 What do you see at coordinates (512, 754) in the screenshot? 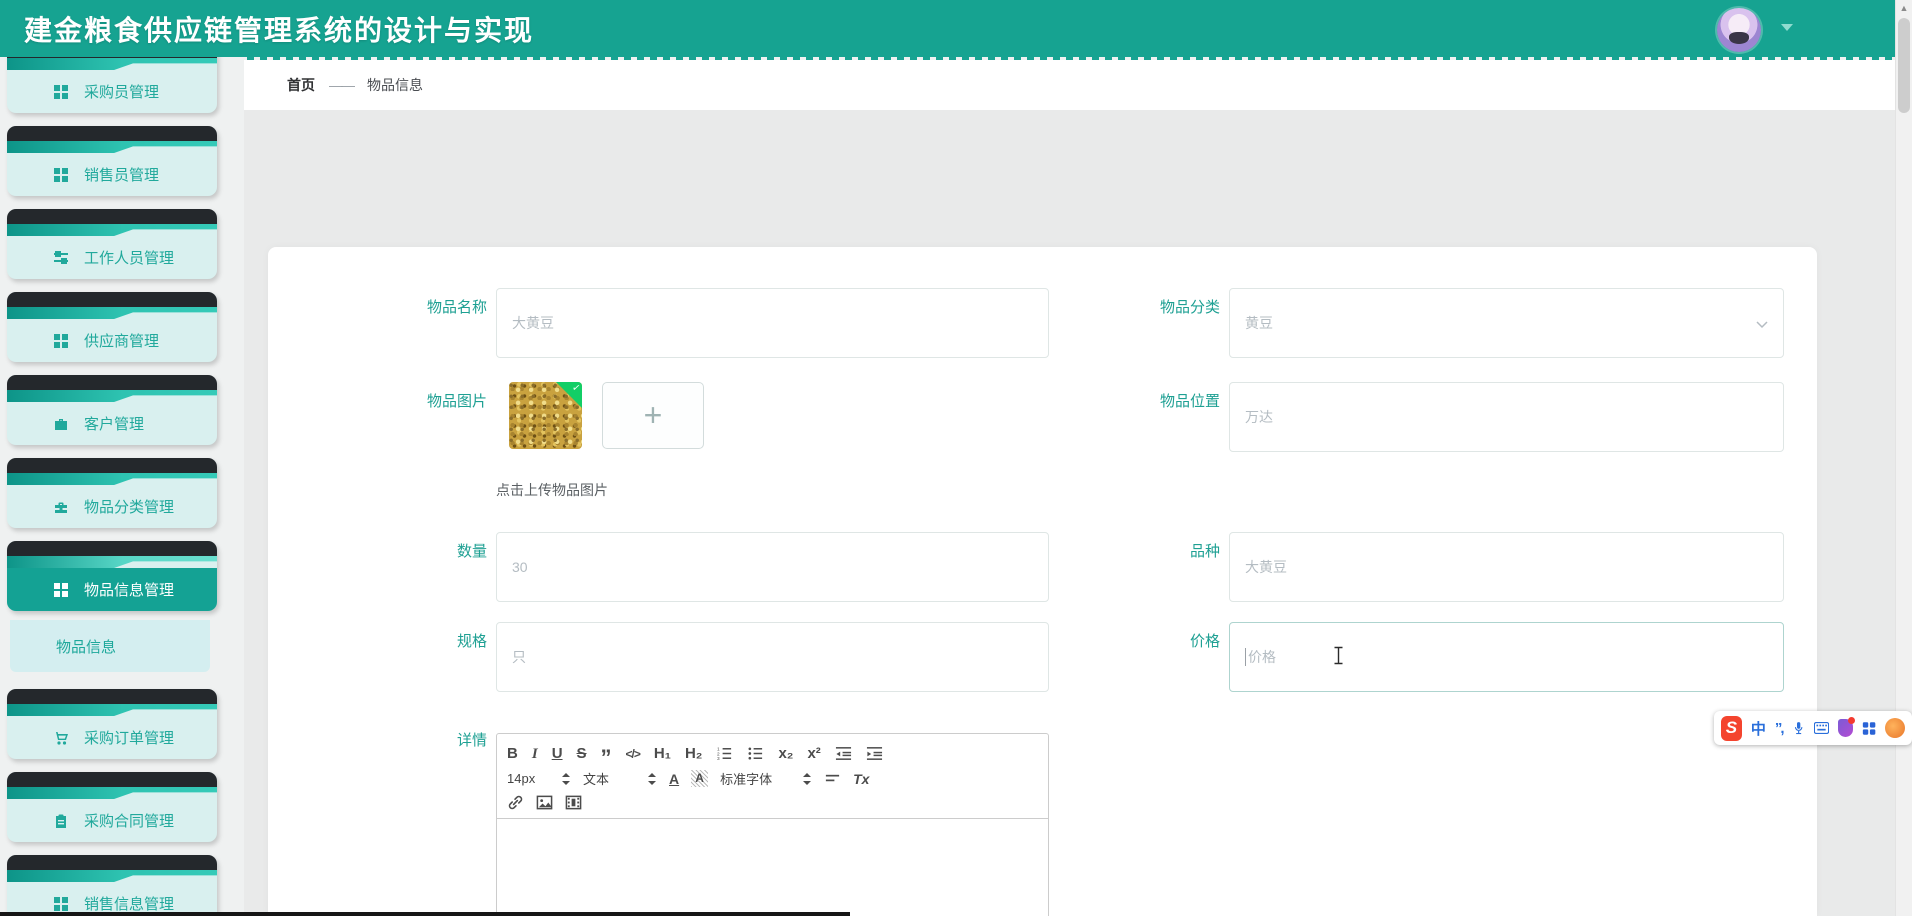
I see `bold-button: B` at bounding box center [512, 754].